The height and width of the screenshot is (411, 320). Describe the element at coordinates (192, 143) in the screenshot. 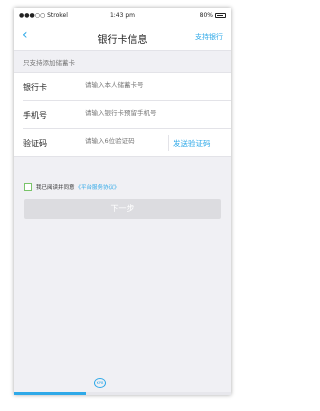

I see `send-code-button: 发送验证码` at that location.